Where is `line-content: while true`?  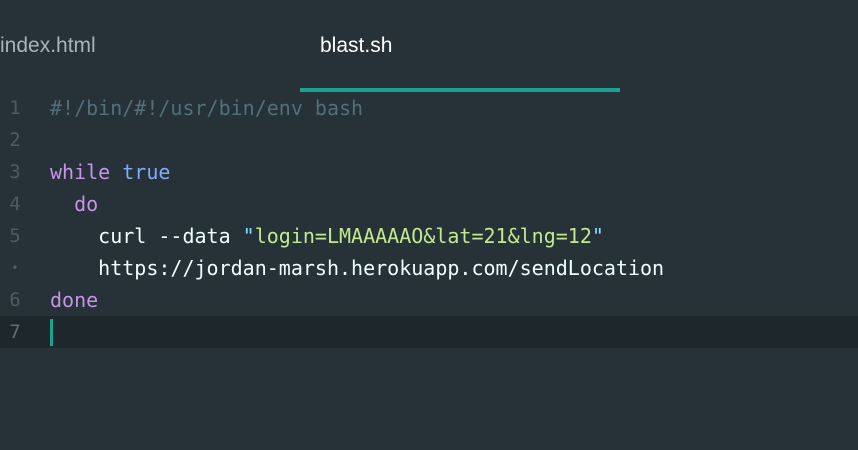 line-content: while true is located at coordinates (110, 172).